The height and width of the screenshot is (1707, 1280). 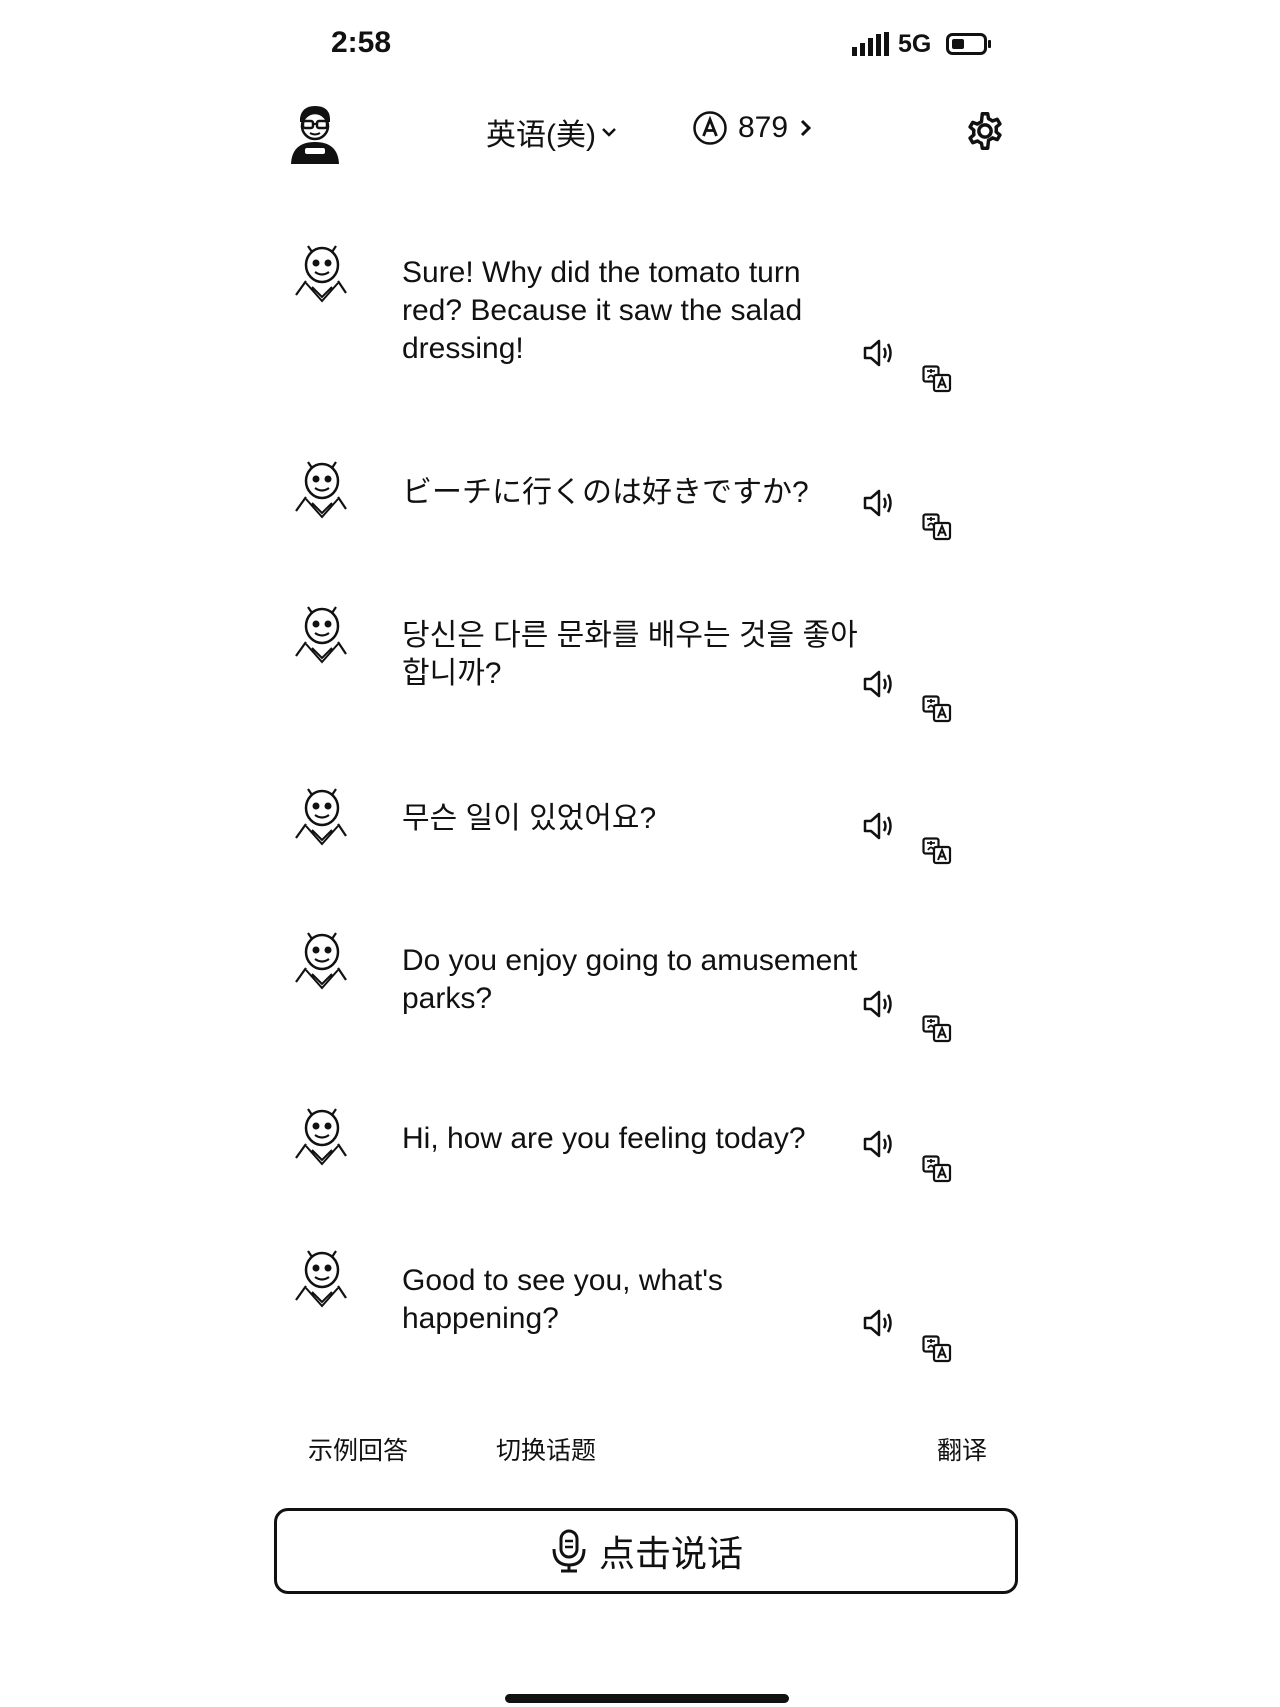 What do you see at coordinates (361, 42) in the screenshot?
I see `status-time: 2:58` at bounding box center [361, 42].